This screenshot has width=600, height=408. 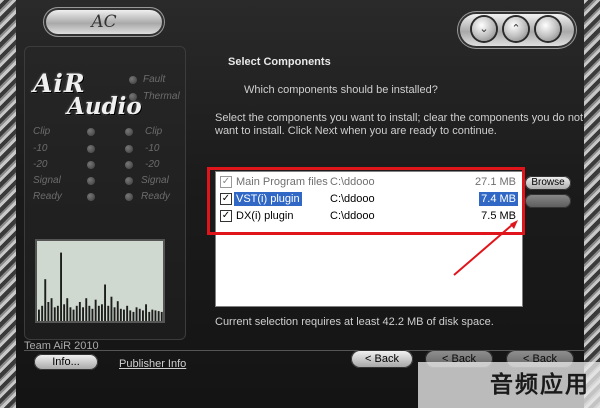 I want to click on led-label-m10-right: -10, so click(x=152, y=148).